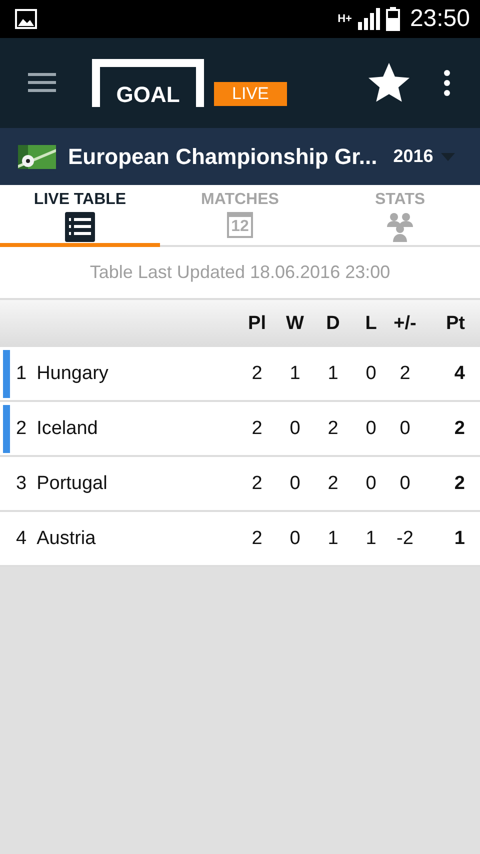 This screenshot has width=480, height=854. What do you see at coordinates (405, 323) in the screenshot?
I see `column-header: +/-` at bounding box center [405, 323].